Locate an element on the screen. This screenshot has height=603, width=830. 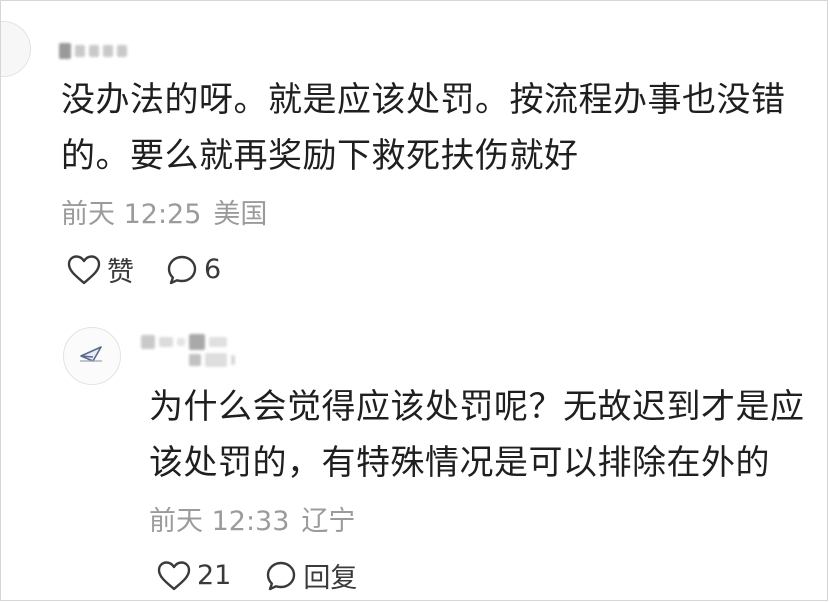
comment-meta: 前天 12:25 美国 is located at coordinates (164, 211).